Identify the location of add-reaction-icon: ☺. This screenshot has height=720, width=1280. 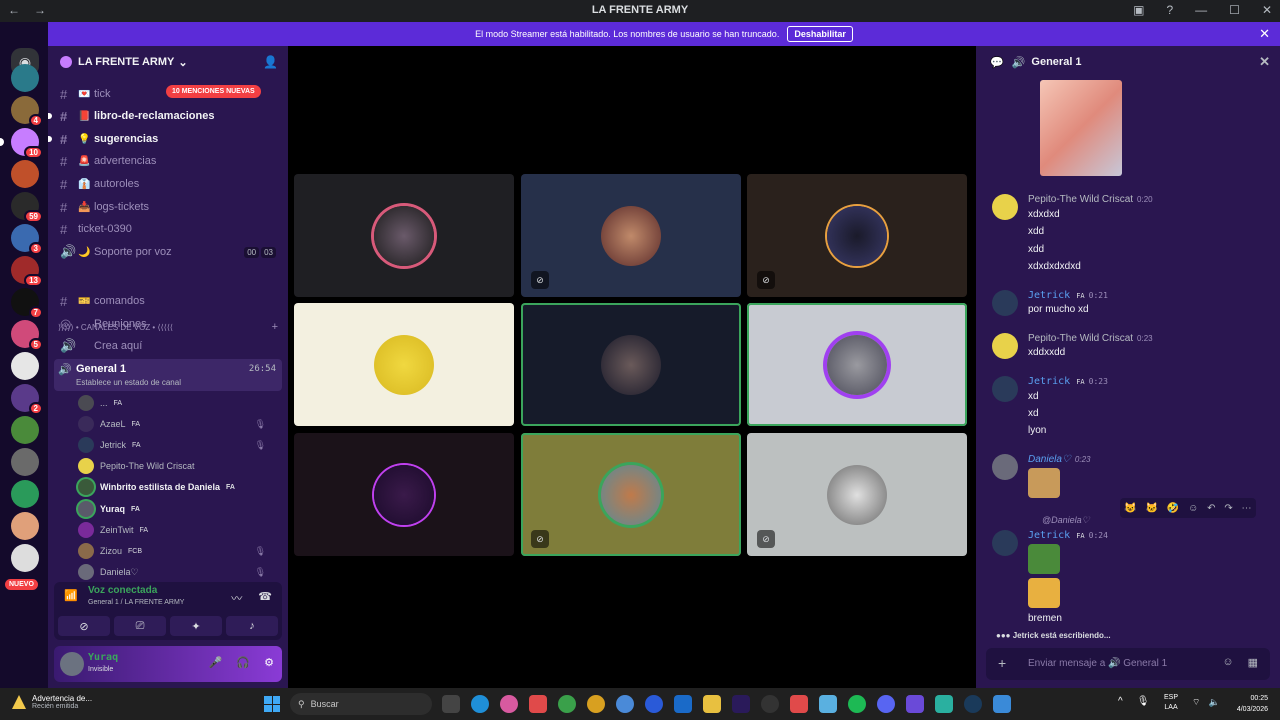
(1193, 508).